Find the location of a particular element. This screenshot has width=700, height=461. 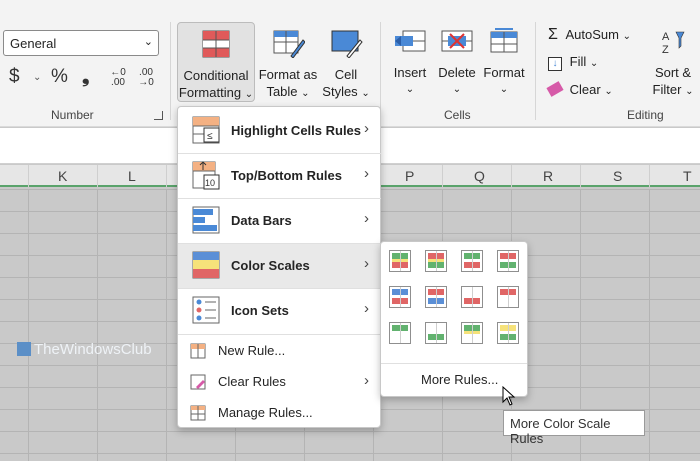

format-button: Format ⌄ is located at coordinates (504, 62).